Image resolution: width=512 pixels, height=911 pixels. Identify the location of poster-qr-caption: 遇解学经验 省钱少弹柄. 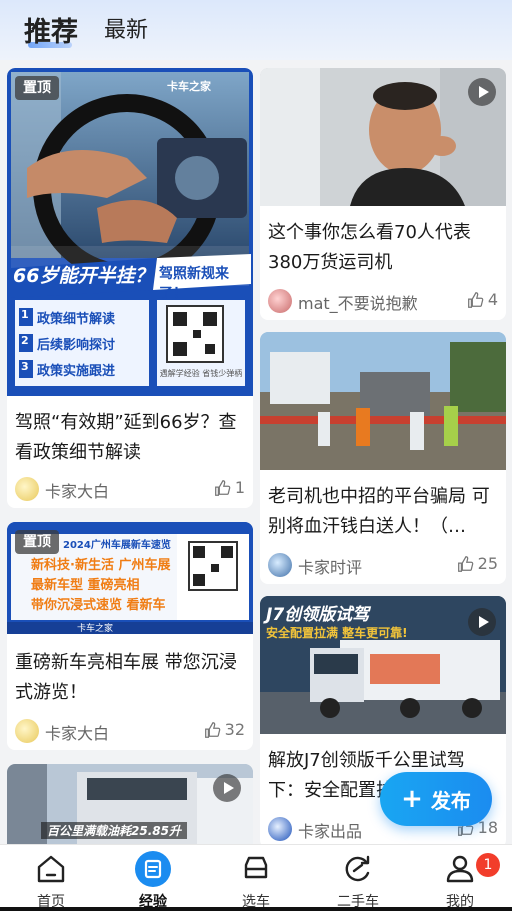
(201, 373).